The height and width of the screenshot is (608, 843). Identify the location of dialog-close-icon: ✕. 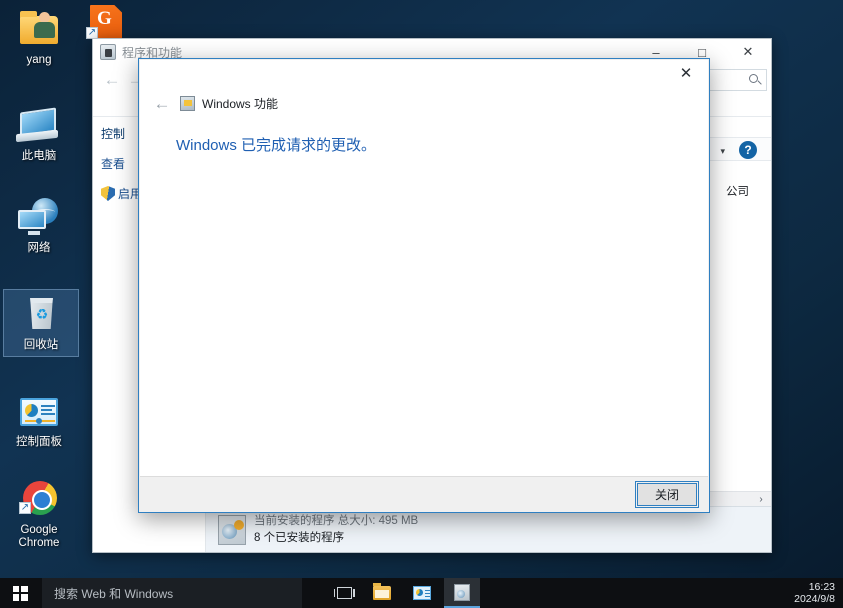
(686, 73).